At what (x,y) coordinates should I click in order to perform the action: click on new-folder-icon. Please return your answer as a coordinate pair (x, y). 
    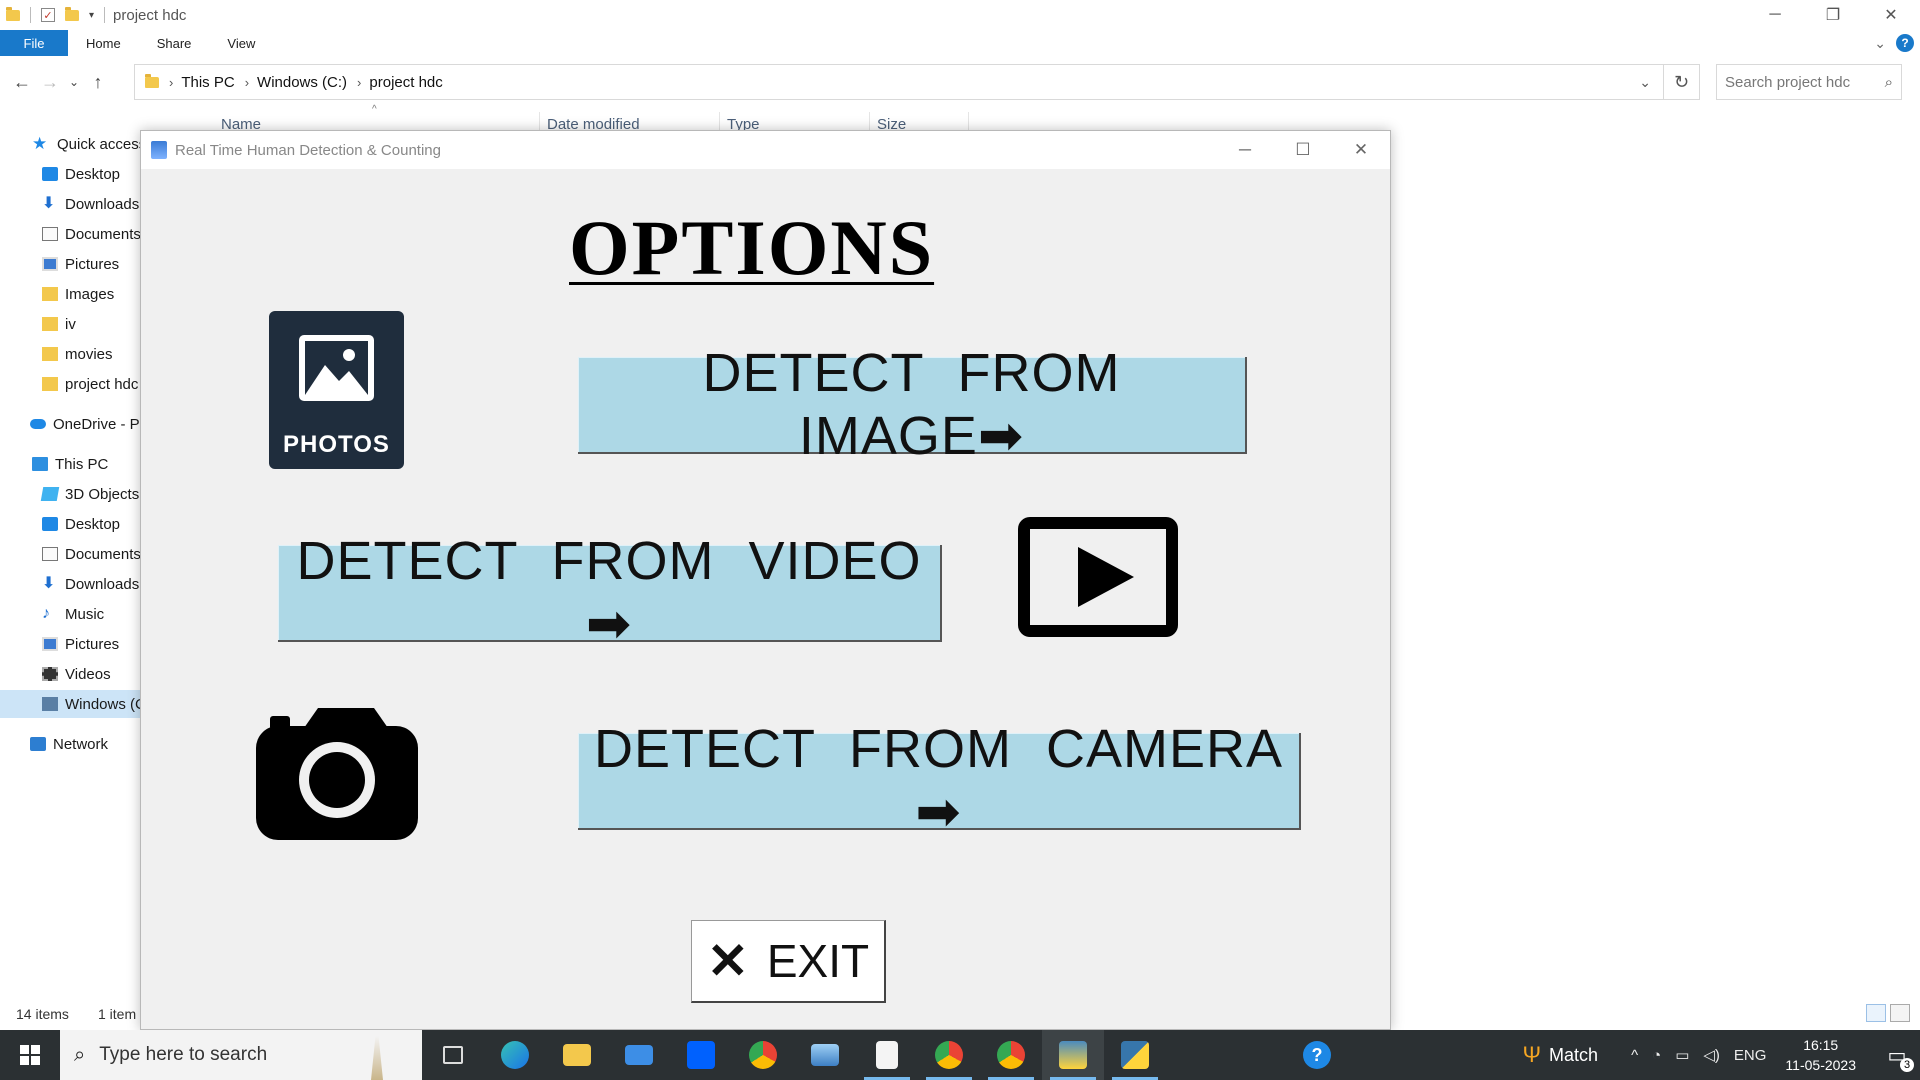
    Looking at the image, I should click on (72, 13).